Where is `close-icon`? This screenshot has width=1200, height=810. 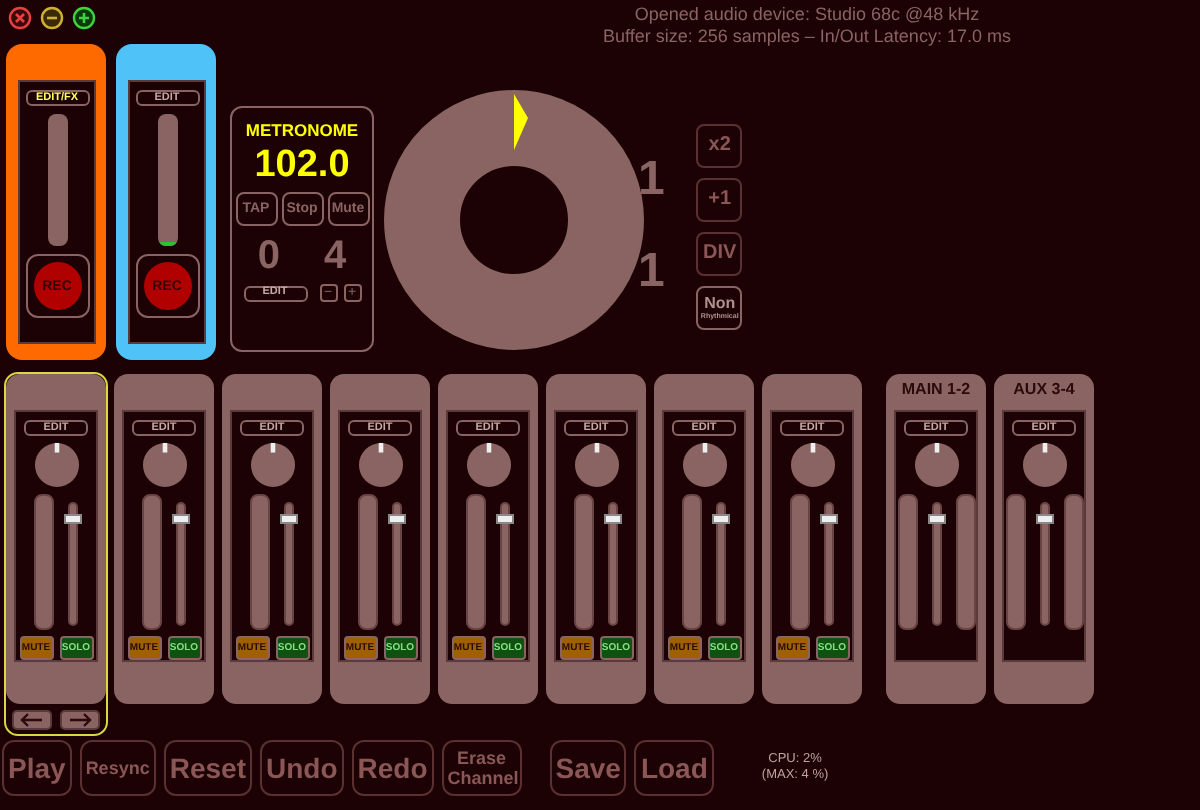
close-icon is located at coordinates (20, 18).